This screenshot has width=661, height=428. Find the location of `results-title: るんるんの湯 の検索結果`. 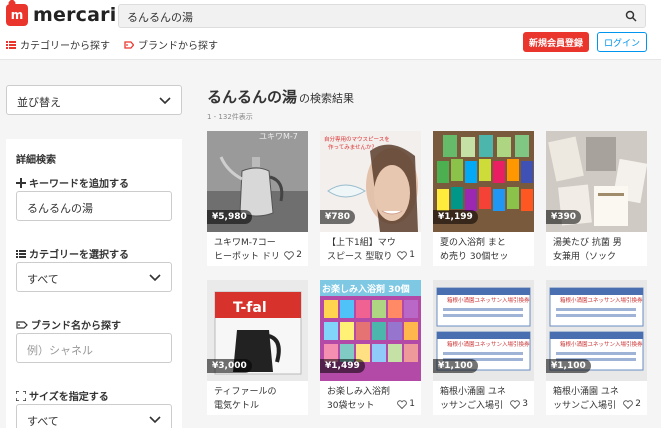

results-title: るんるんの湯 の検索結果 is located at coordinates (280, 96).